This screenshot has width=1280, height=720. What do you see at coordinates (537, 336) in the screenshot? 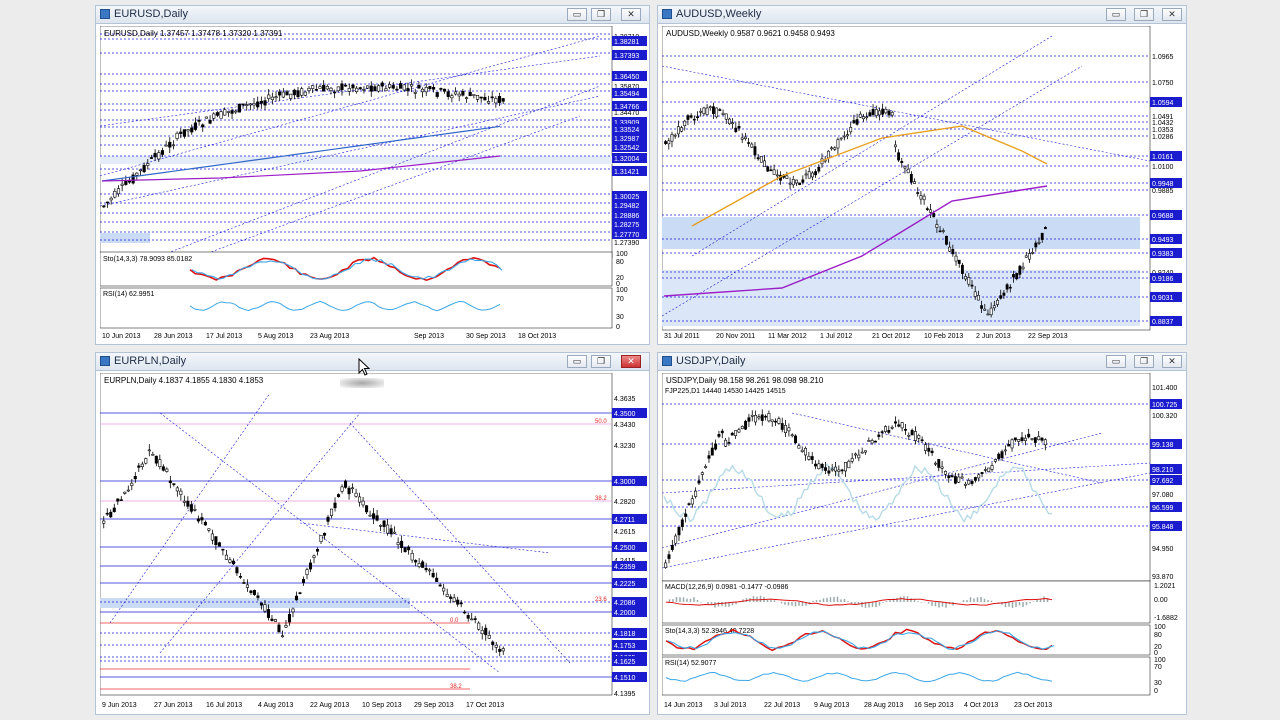
I see `eurusd-date-label: 18 Oct 2013` at bounding box center [537, 336].